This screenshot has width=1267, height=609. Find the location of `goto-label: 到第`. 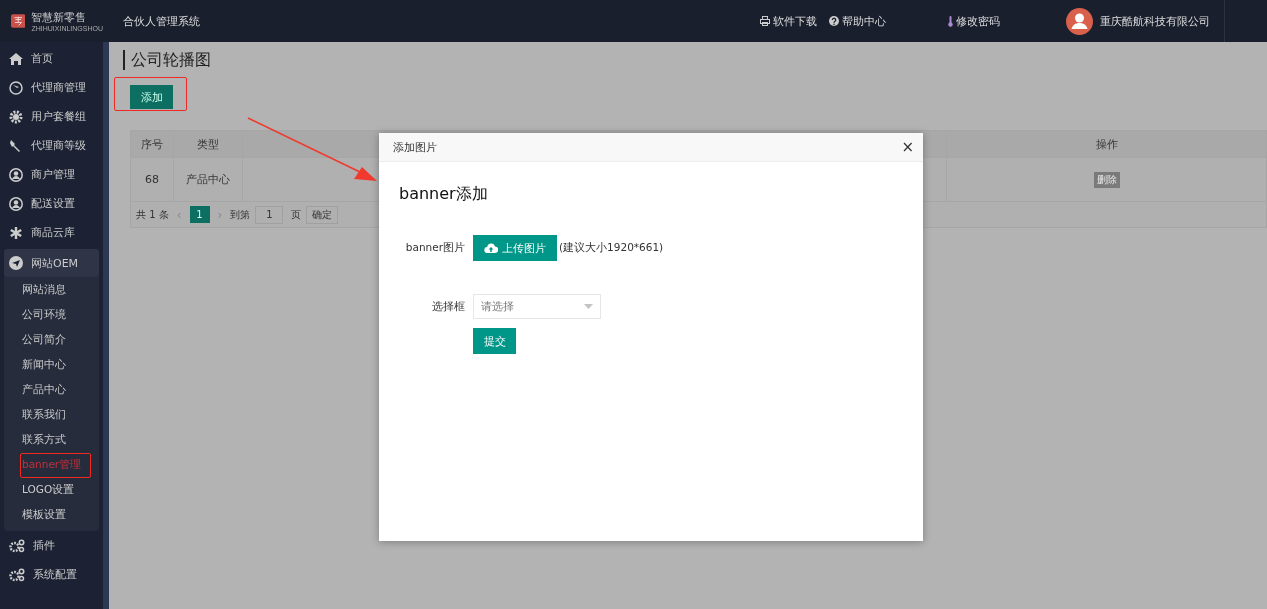

goto-label: 到第 is located at coordinates (240, 214).